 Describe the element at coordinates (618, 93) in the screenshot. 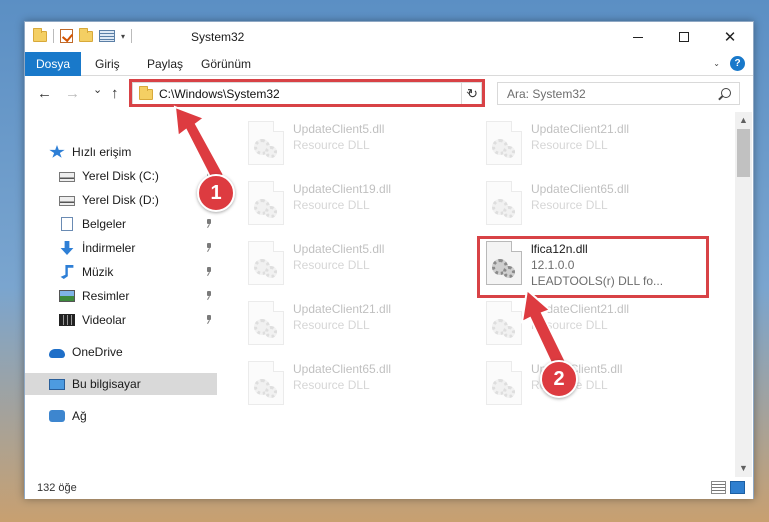

I see `search-box: Ara: System32` at that location.